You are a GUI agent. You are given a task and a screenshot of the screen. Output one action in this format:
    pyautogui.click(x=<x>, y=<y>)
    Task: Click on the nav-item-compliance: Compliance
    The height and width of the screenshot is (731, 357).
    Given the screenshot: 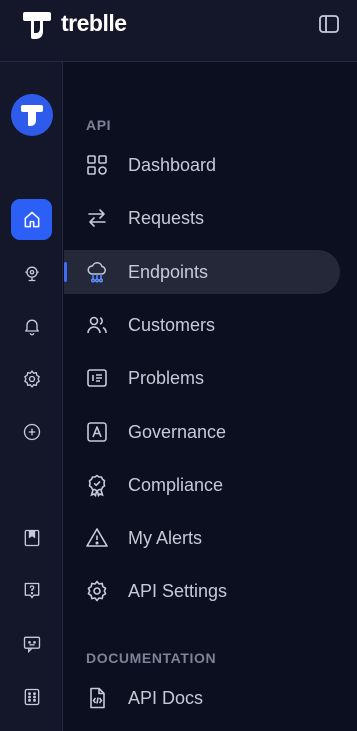 What is the action you would take?
    pyautogui.click(x=202, y=485)
    